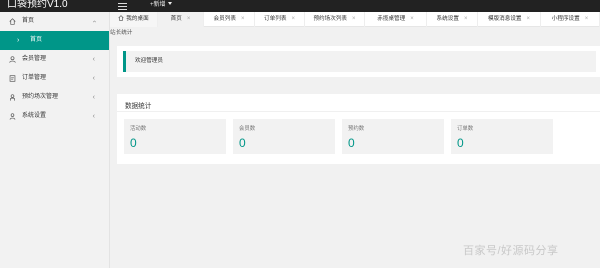 Image resolution: width=600 pixels, height=268 pixels. Describe the element at coordinates (502, 136) in the screenshot. I see `stat-box: 订单数 0` at that location.